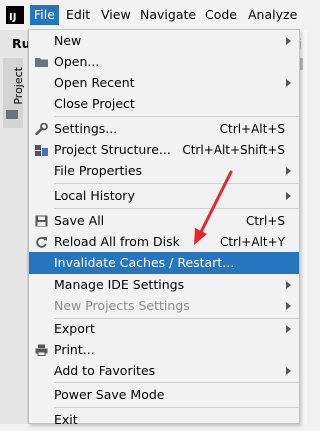 Image resolution: width=320 pixels, height=431 pixels. I want to click on project-structure-icon, so click(41, 150).